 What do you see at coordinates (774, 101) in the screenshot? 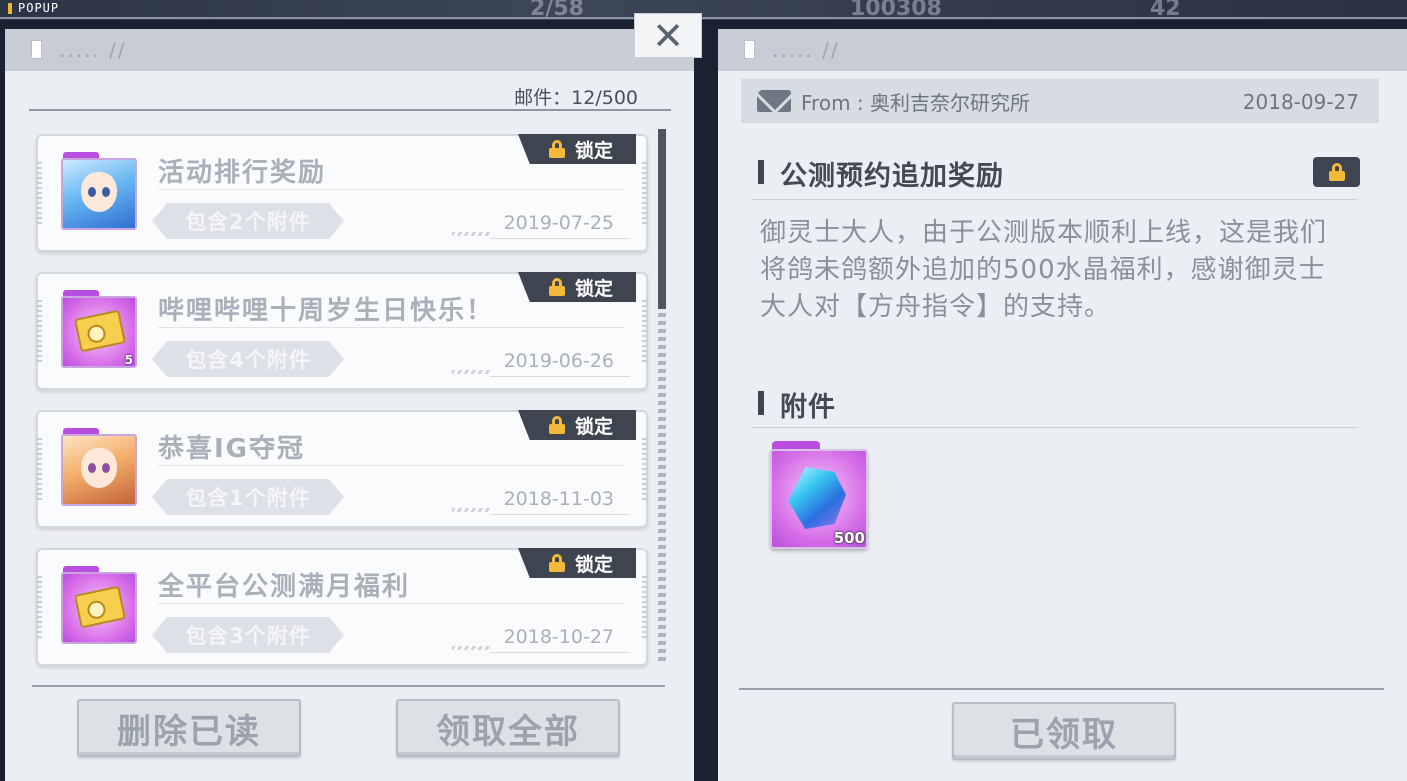
I see `envelope-icon` at bounding box center [774, 101].